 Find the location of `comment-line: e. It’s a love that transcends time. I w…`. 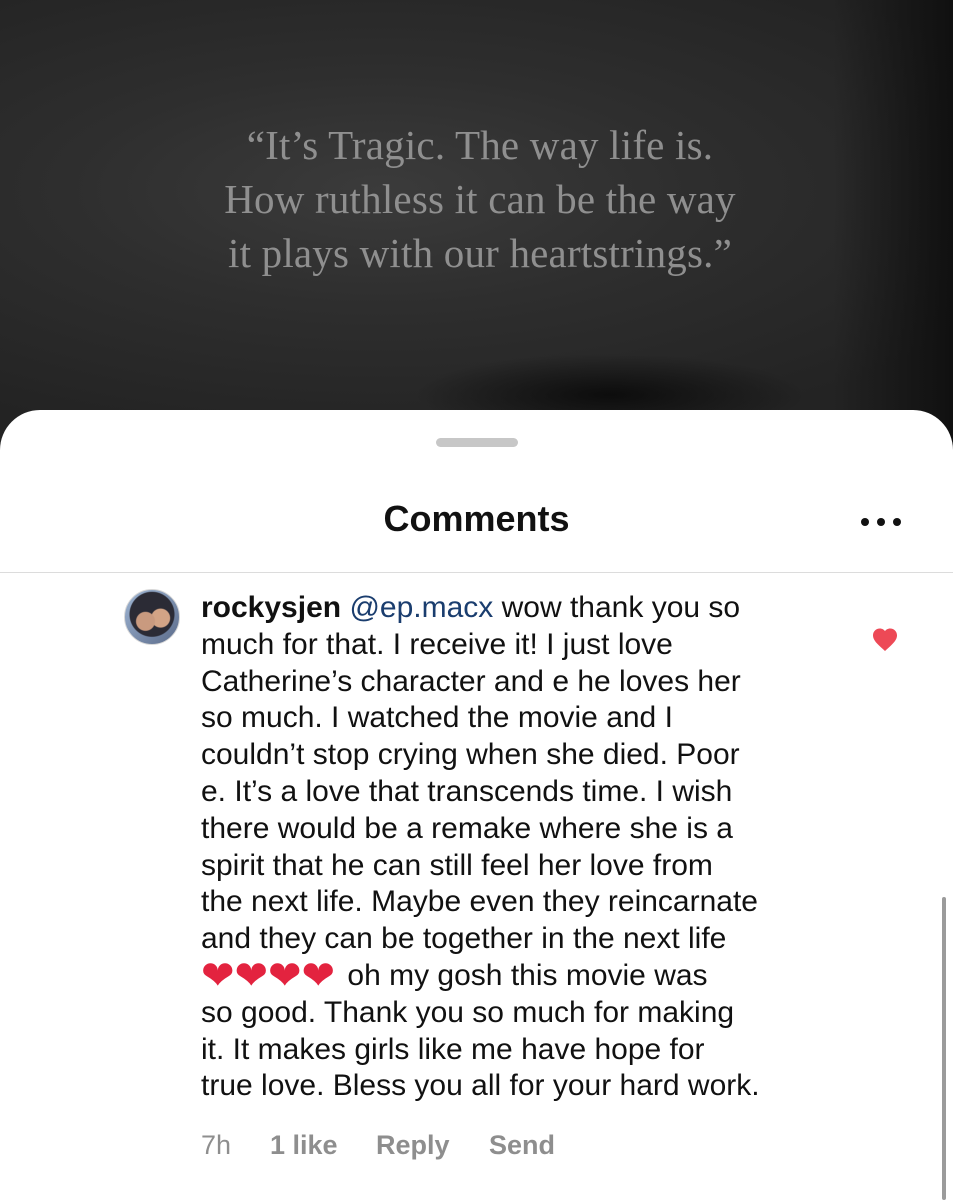

comment-line: e. It’s a love that transcends time. I w… is located at coordinates (467, 791).